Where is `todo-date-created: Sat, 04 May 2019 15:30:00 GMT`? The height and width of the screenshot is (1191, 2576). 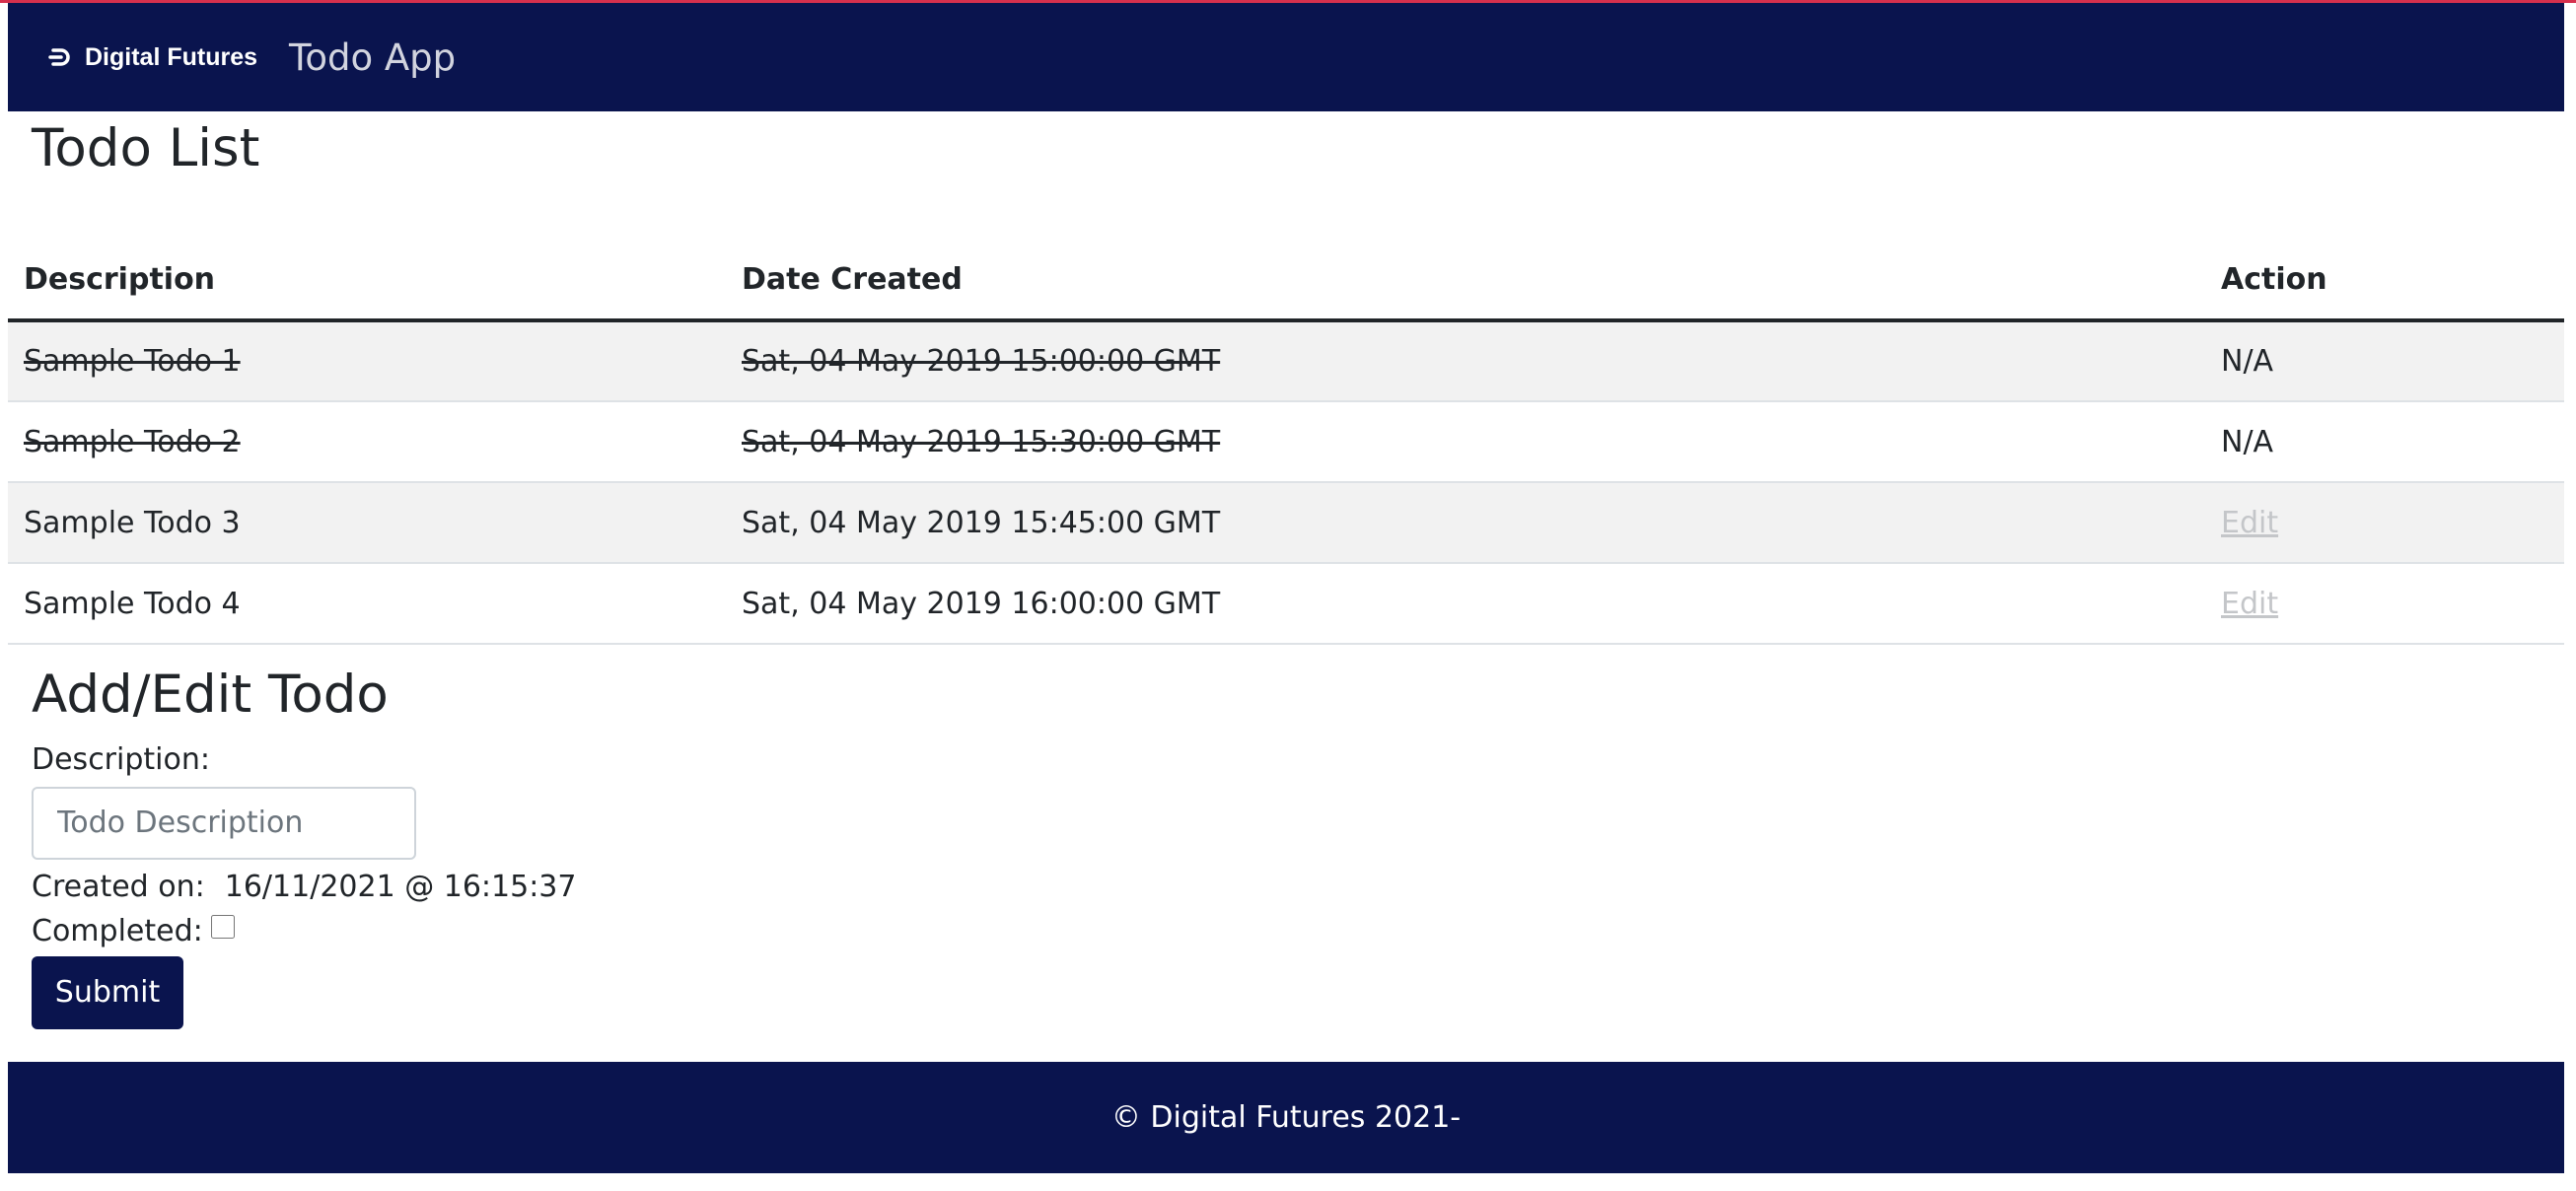
todo-date-created: Sat, 04 May 2019 15:30:00 GMT is located at coordinates (1465, 442).